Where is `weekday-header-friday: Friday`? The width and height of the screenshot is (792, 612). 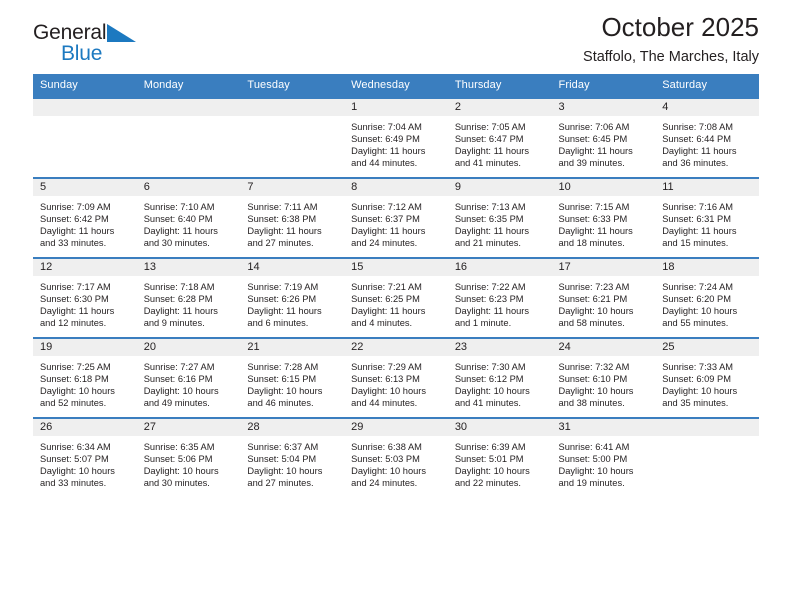
weekday-header-friday: Friday is located at coordinates (603, 86).